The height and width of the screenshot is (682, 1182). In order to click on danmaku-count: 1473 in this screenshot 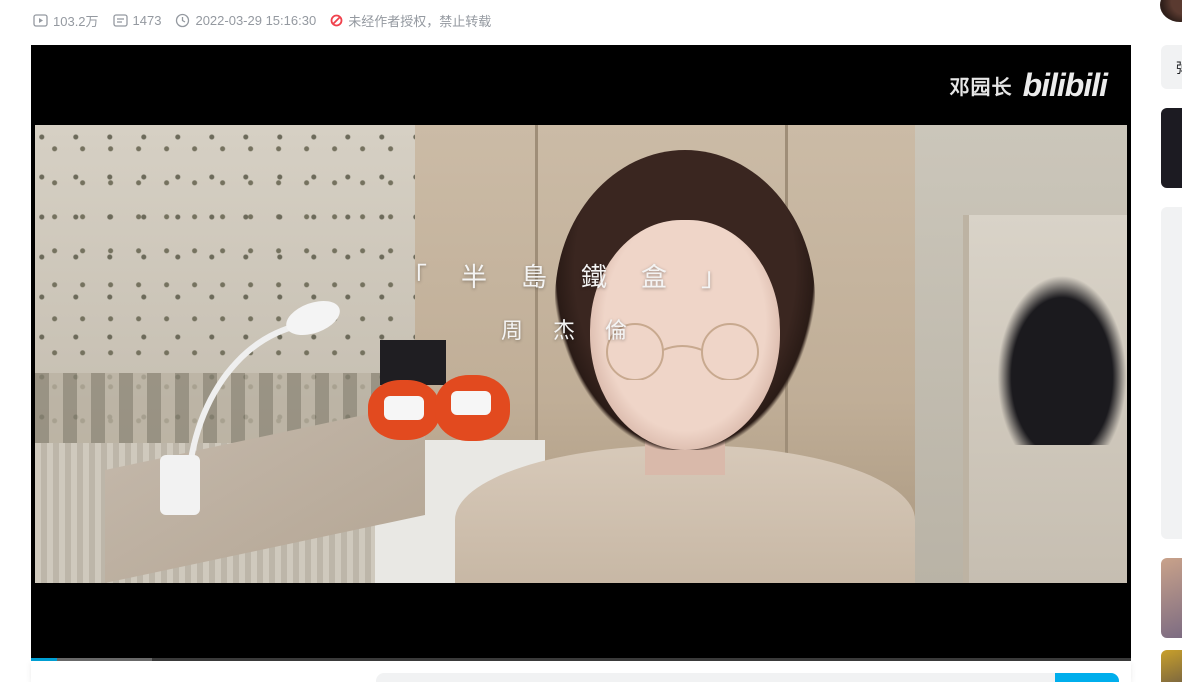, I will do `click(137, 20)`.